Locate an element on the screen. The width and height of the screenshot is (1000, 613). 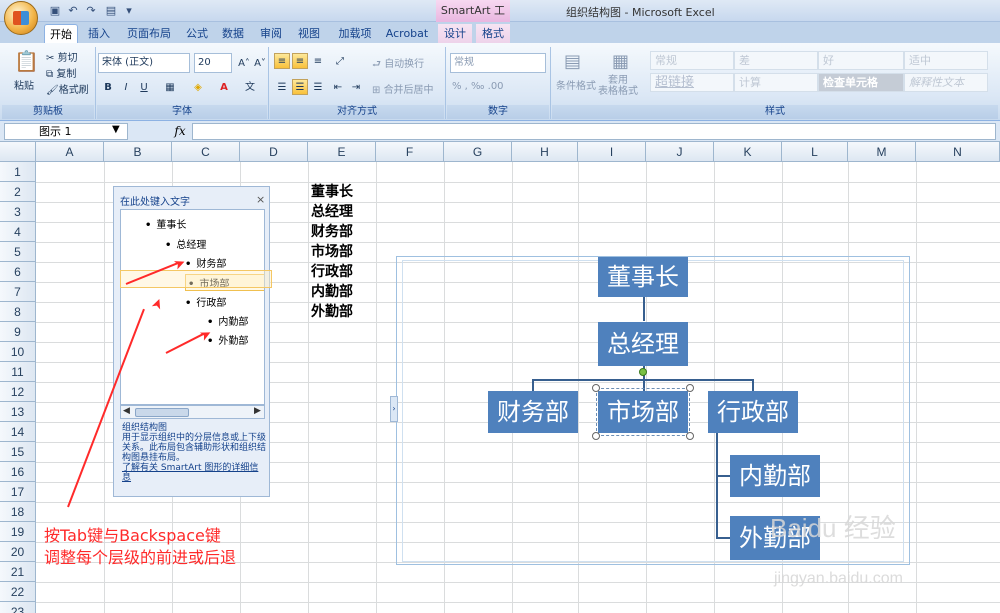
cell-E7: 内勤部 is located at coordinates (332, 292).